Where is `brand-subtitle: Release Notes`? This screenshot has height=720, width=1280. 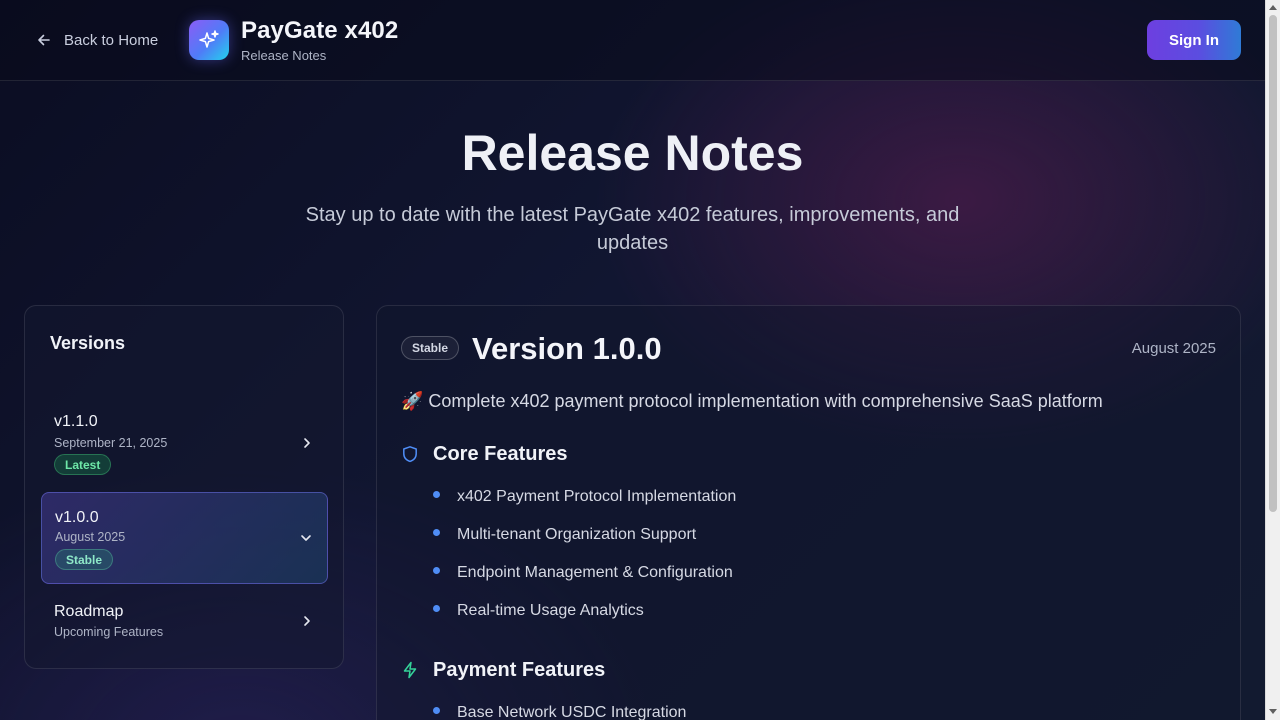 brand-subtitle: Release Notes is located at coordinates (284, 55).